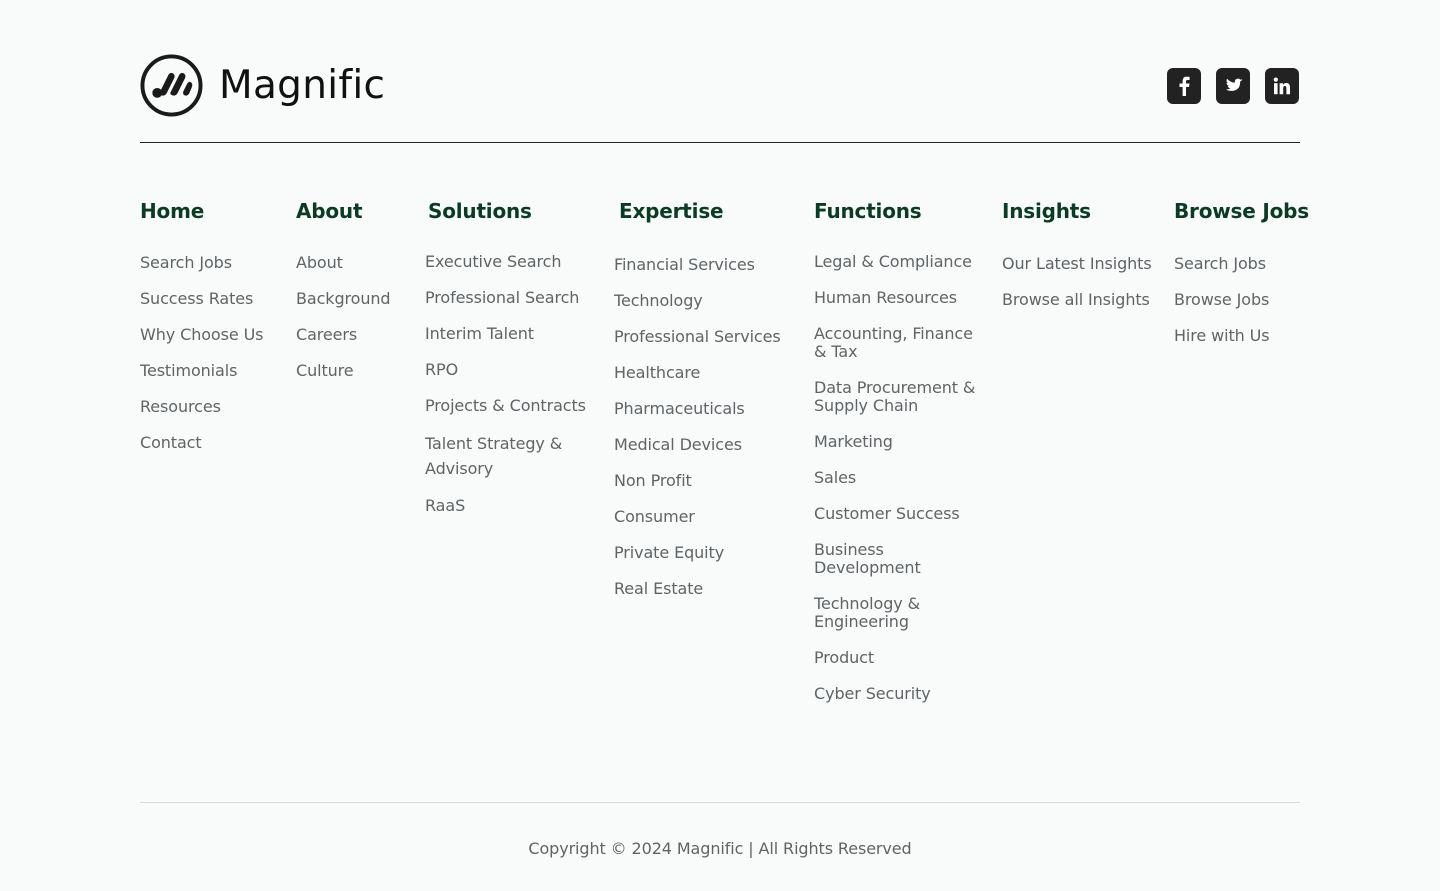 This screenshot has width=1440, height=891. I want to click on social-links, so click(1233, 86).